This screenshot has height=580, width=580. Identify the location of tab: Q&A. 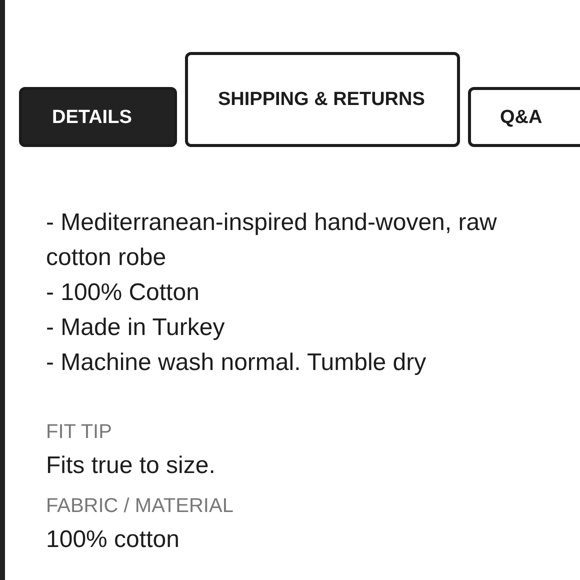
(524, 117).